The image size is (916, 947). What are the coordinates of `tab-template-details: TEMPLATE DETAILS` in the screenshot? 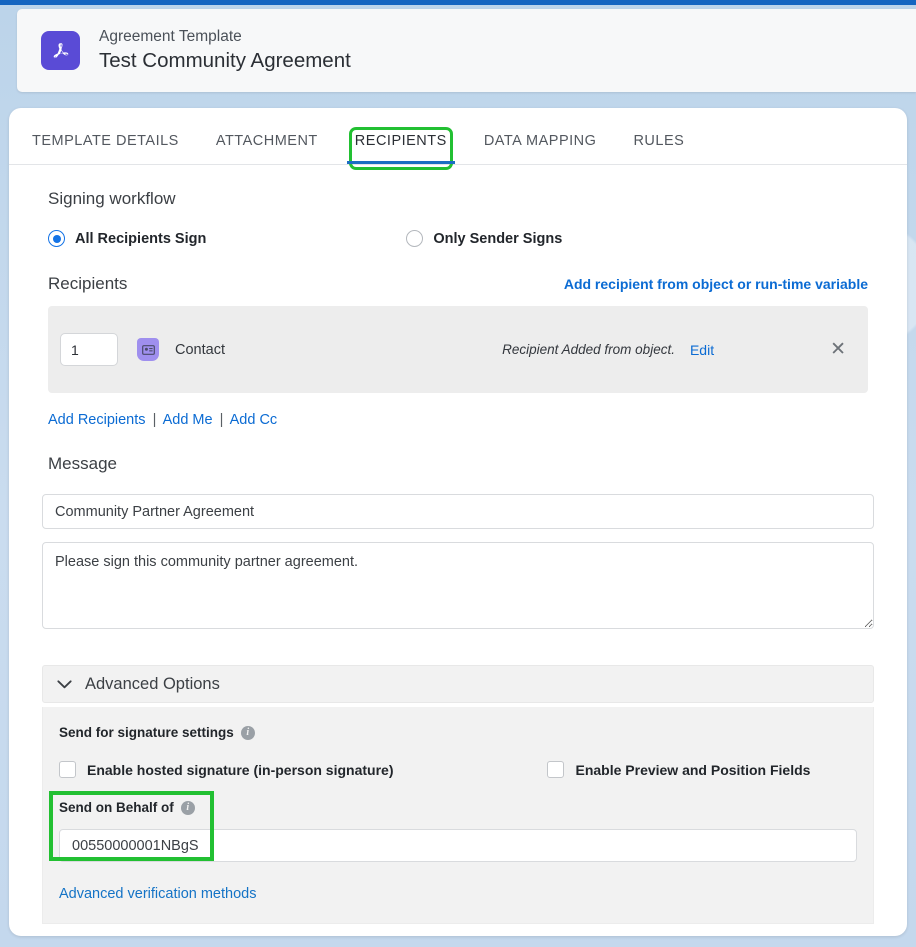 It's located at (105, 148).